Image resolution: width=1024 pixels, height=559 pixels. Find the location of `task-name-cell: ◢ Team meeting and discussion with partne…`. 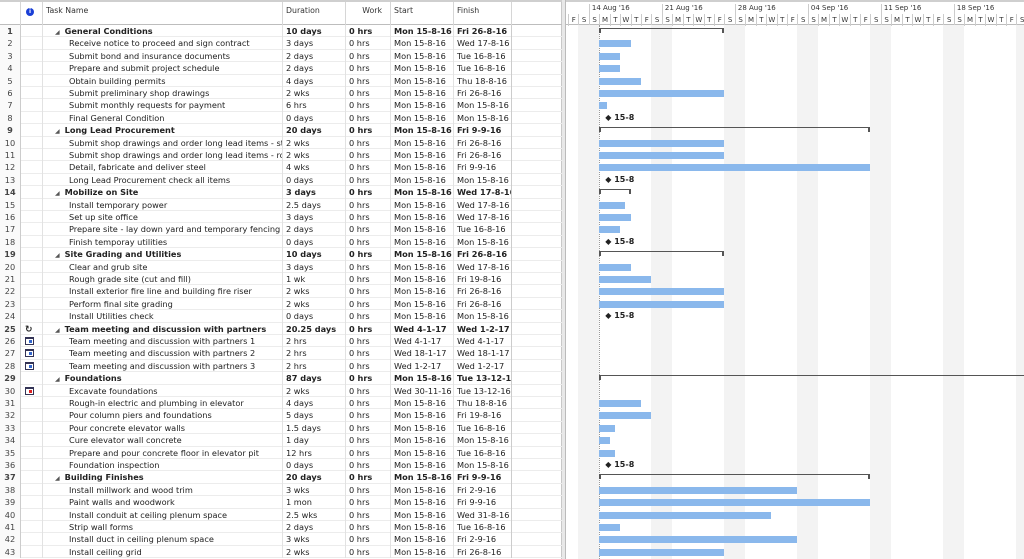

task-name-cell: ◢ Team meeting and discussion with partne… is located at coordinates (163, 328).